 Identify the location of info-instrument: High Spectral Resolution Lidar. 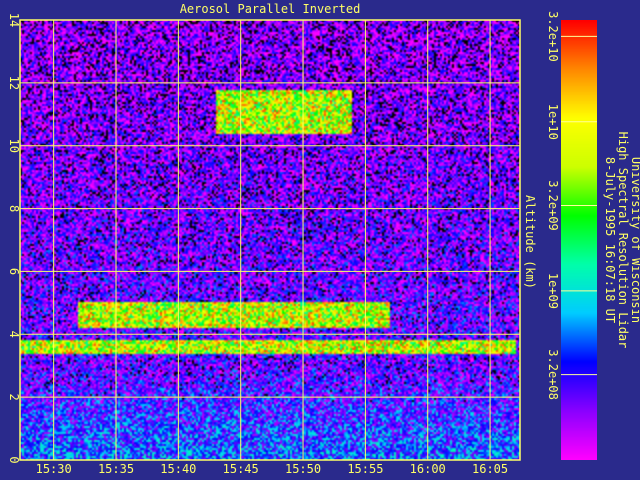
(623, 240).